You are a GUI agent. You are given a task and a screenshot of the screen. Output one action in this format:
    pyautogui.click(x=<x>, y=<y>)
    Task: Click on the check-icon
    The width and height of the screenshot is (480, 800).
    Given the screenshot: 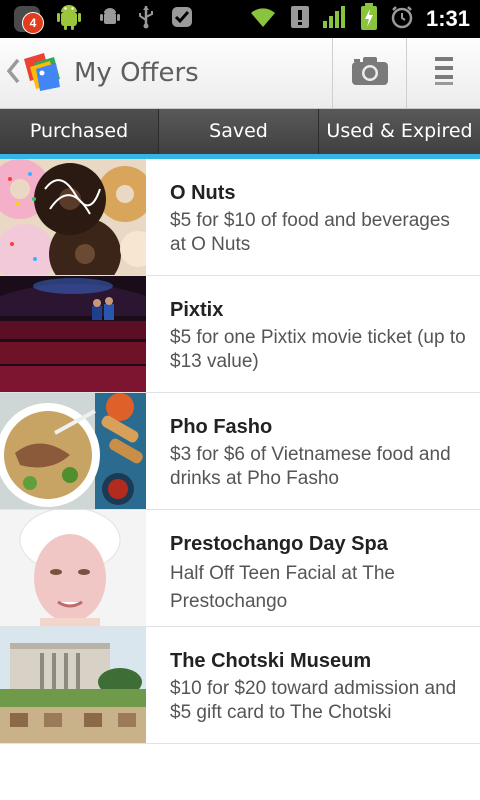 What is the action you would take?
    pyautogui.click(x=182, y=19)
    